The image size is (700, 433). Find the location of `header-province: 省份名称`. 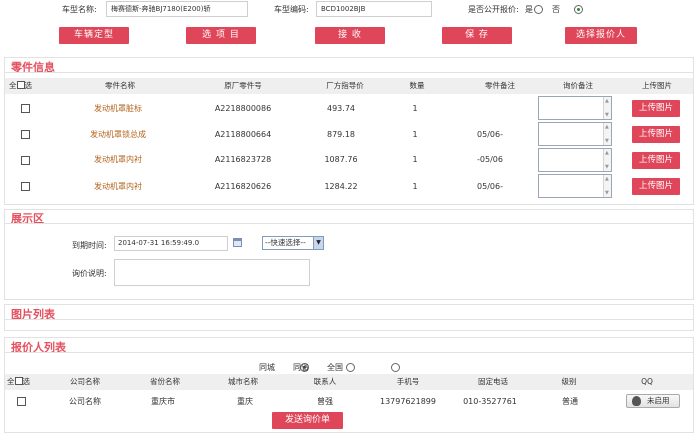

header-province: 省份名称 is located at coordinates (165, 381).